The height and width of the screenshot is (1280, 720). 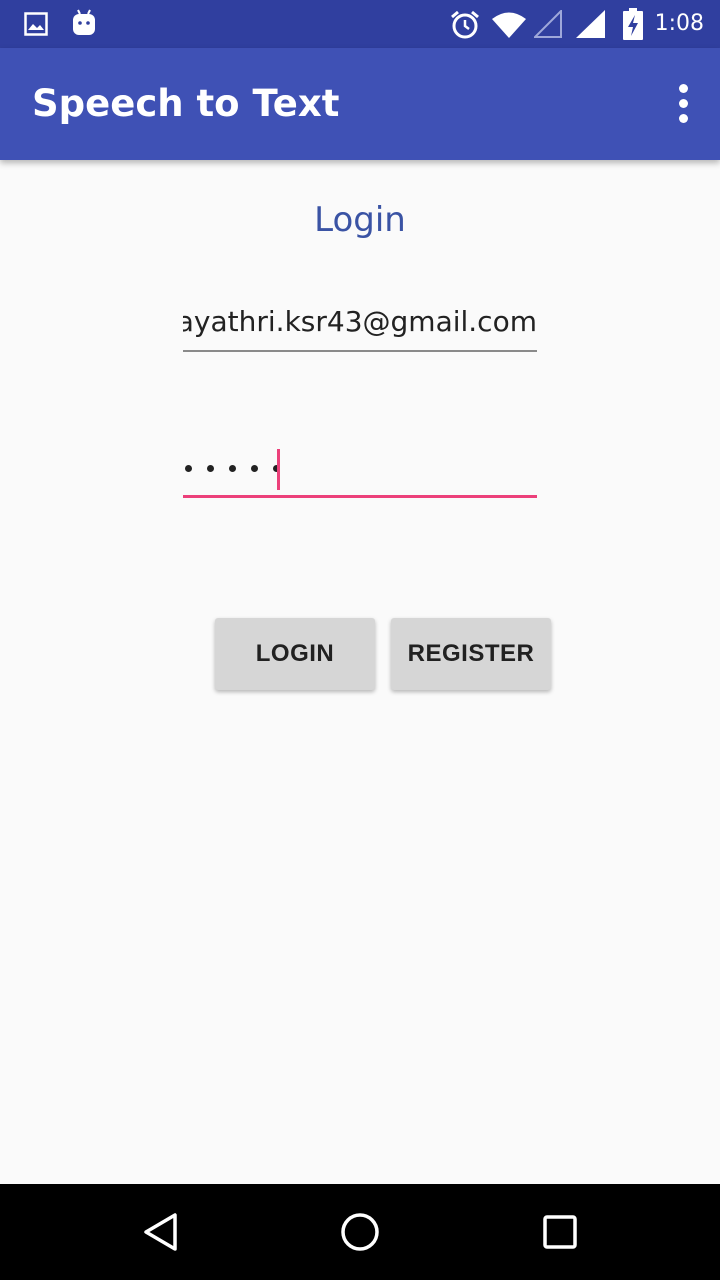 What do you see at coordinates (360, 220) in the screenshot?
I see `login-heading: Login` at bounding box center [360, 220].